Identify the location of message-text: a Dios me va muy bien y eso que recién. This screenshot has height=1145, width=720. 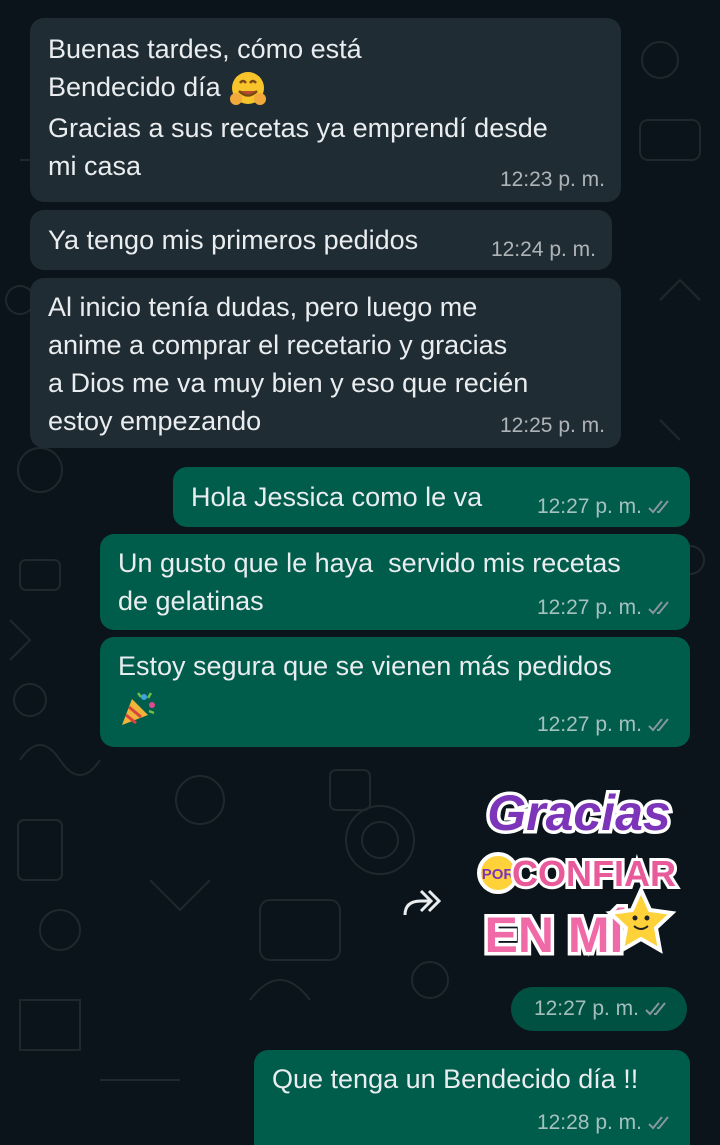
(288, 383).